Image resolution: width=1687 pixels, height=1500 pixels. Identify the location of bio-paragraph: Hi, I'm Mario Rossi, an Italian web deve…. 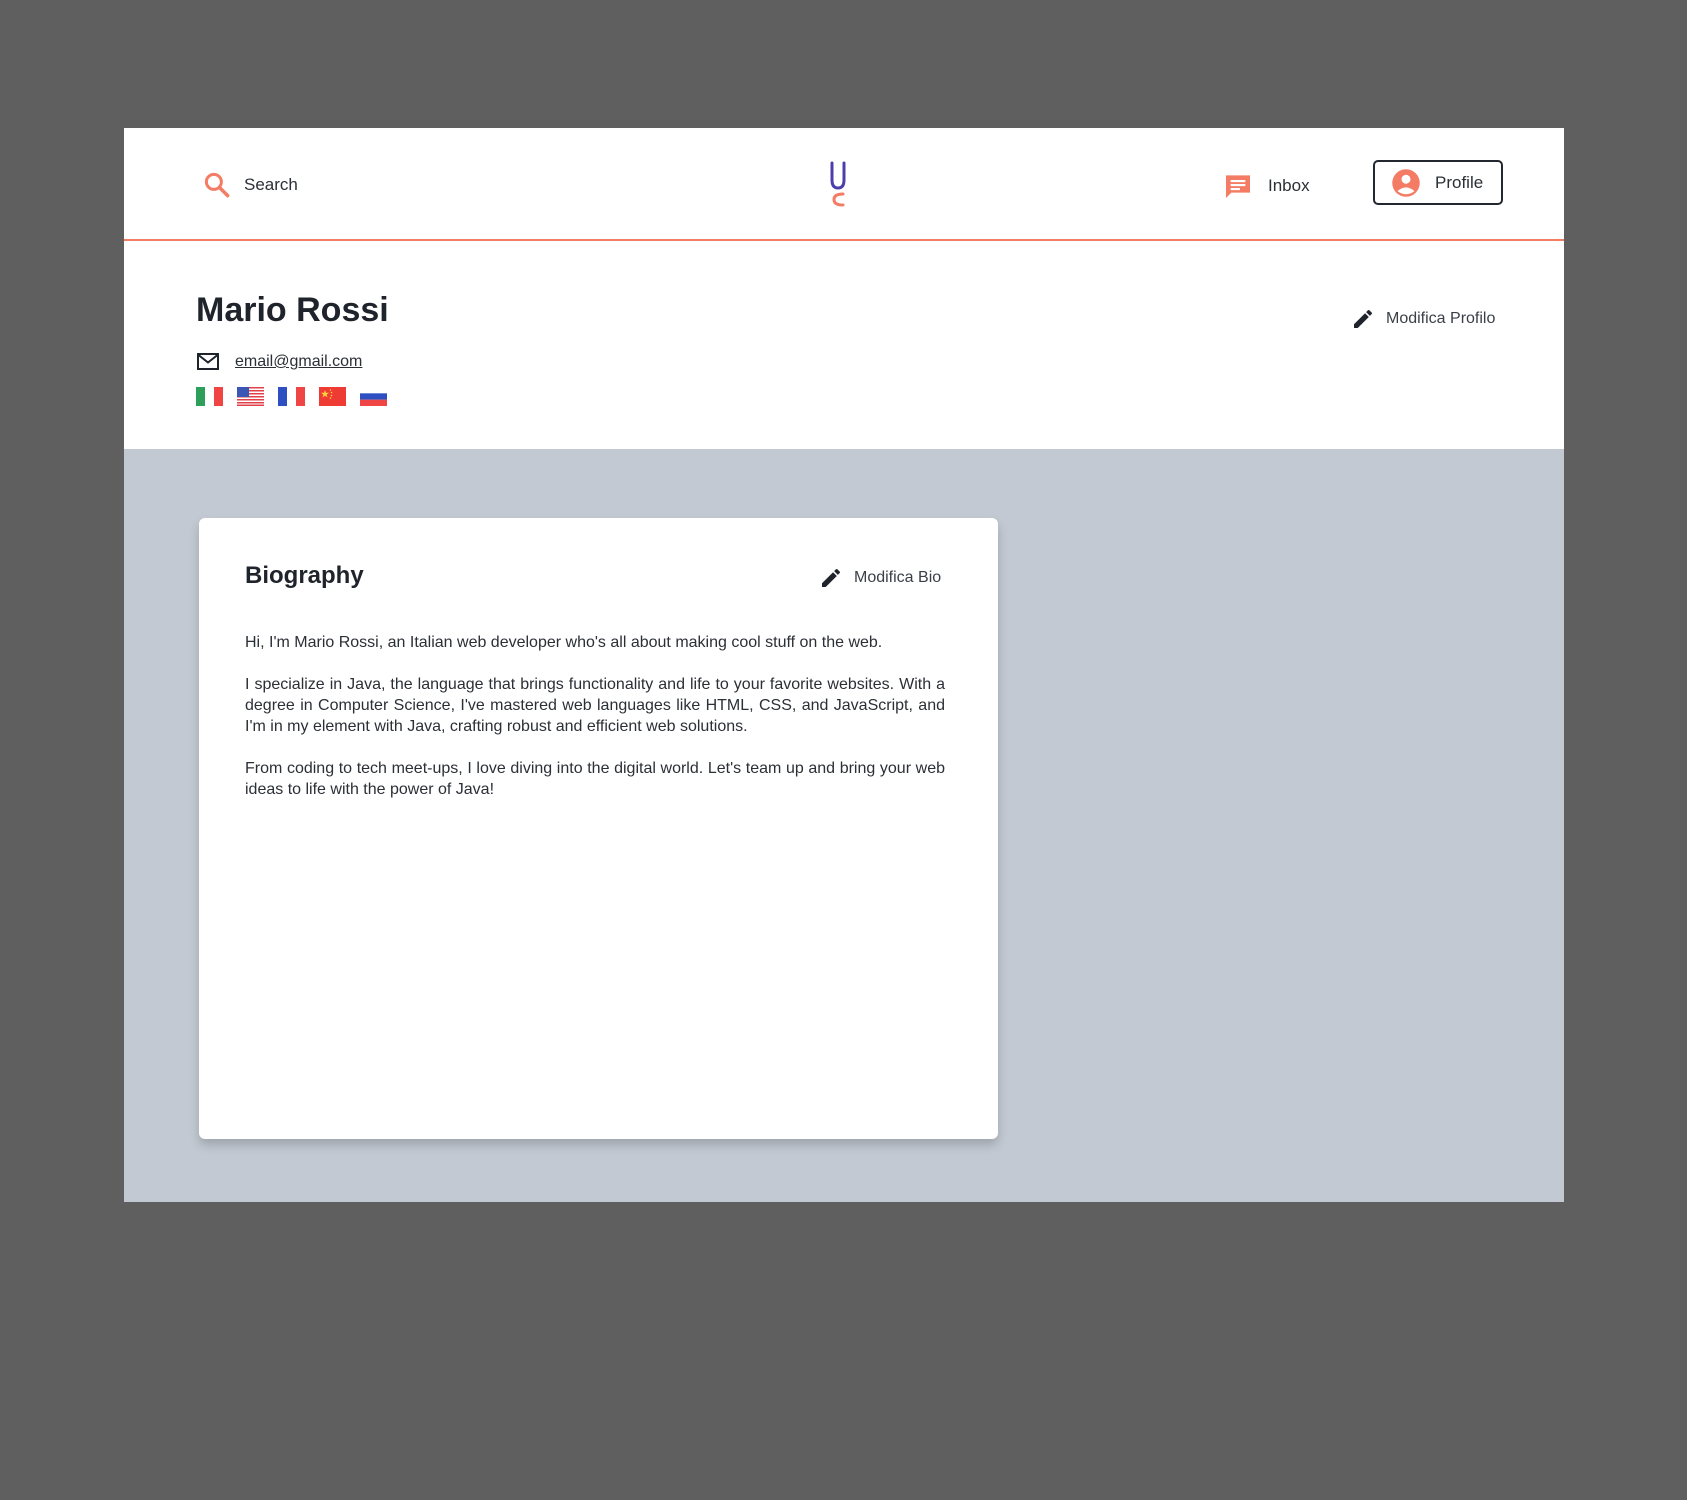
(564, 642).